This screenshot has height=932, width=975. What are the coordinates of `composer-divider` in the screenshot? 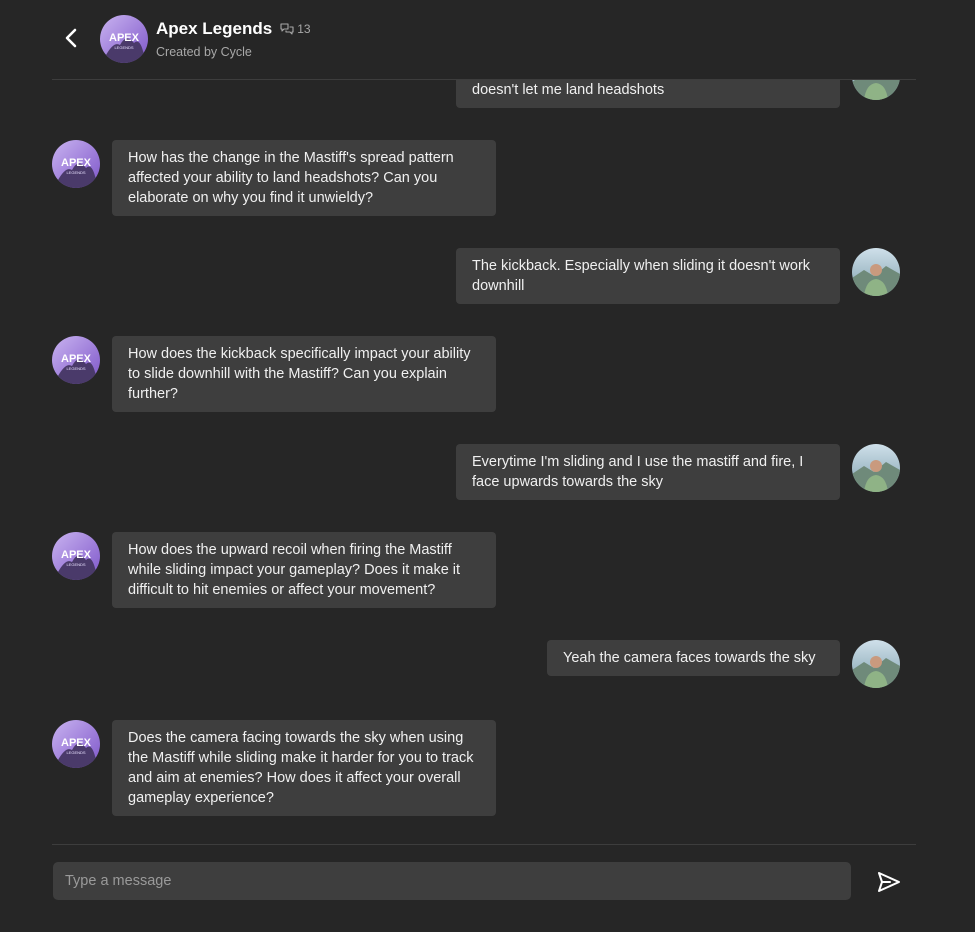 It's located at (484, 844).